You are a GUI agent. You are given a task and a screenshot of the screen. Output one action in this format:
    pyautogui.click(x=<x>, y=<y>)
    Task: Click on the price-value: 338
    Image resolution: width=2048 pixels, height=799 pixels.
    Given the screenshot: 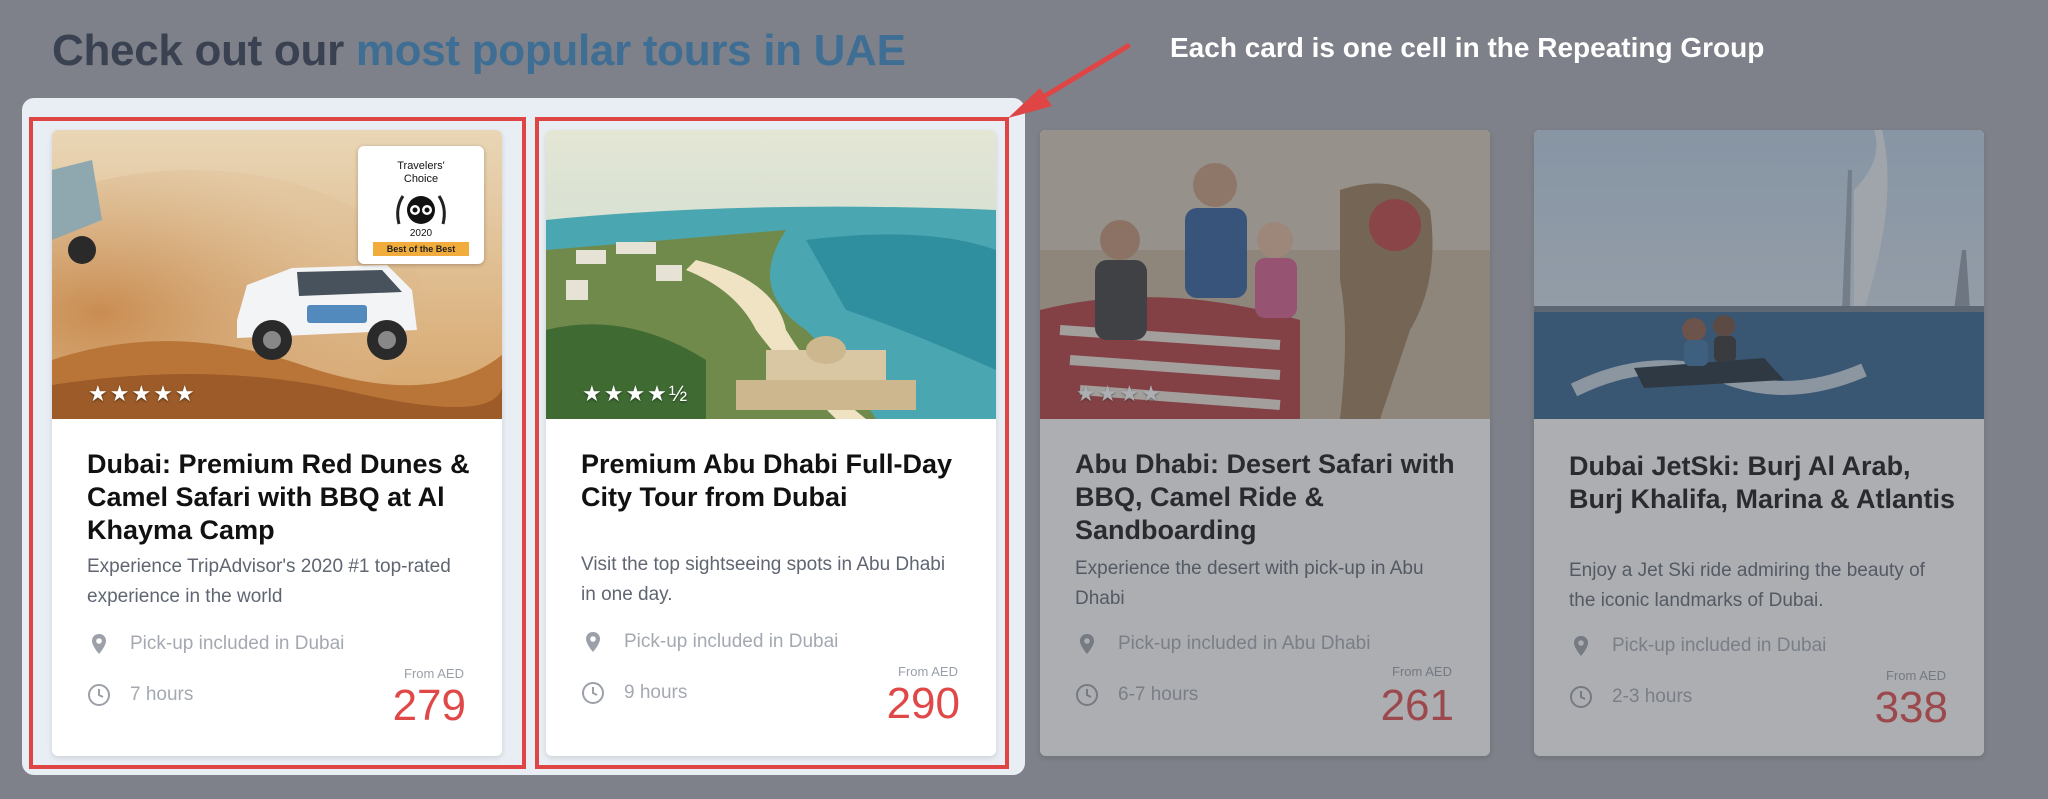 What is the action you would take?
    pyautogui.click(x=1911, y=707)
    